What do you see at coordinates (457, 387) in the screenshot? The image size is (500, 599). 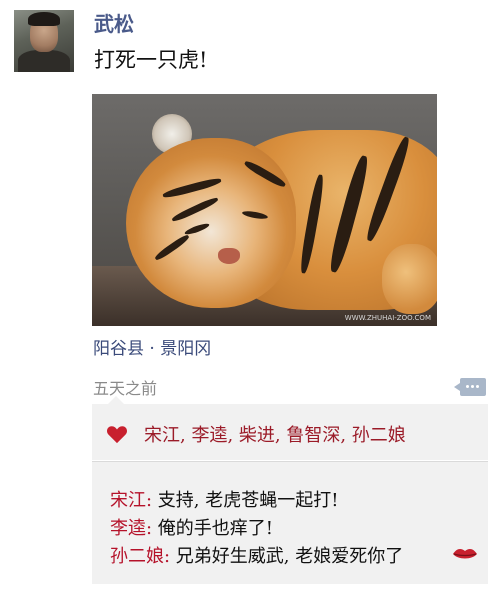 I see `comment-bubble-tail` at bounding box center [457, 387].